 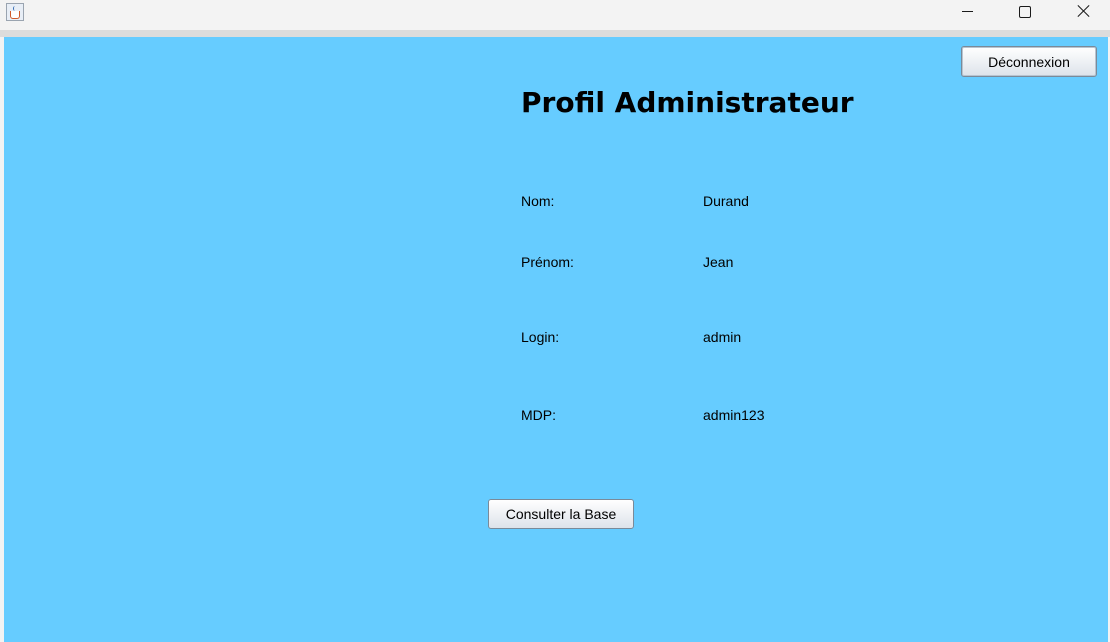 I want to click on close-button, so click(x=1082, y=12).